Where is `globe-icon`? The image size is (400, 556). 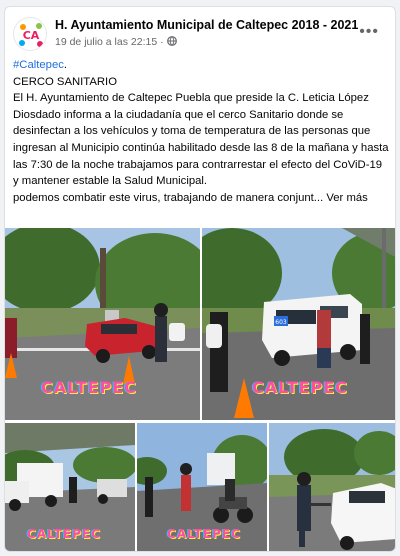 globe-icon is located at coordinates (171, 41).